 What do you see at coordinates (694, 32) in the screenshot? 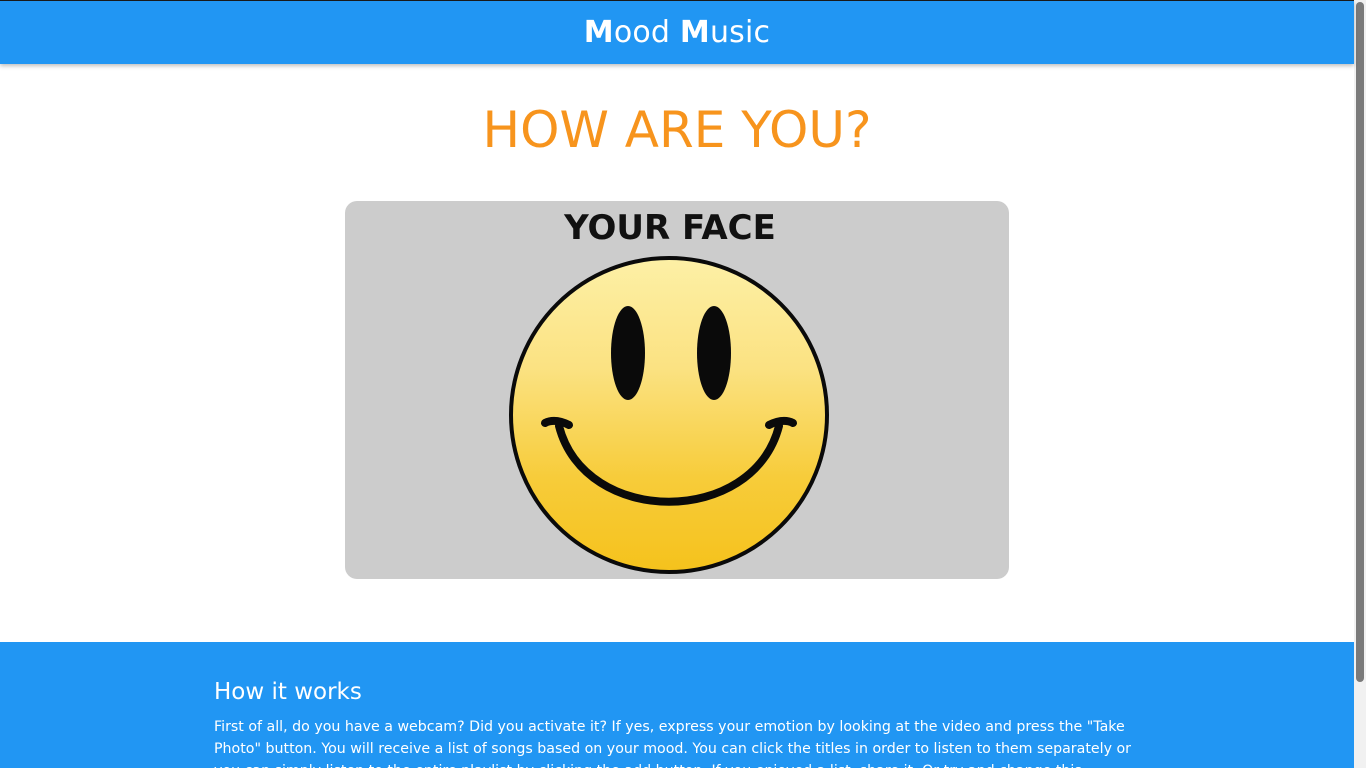
I see `brand-initial-m-second: M` at bounding box center [694, 32].